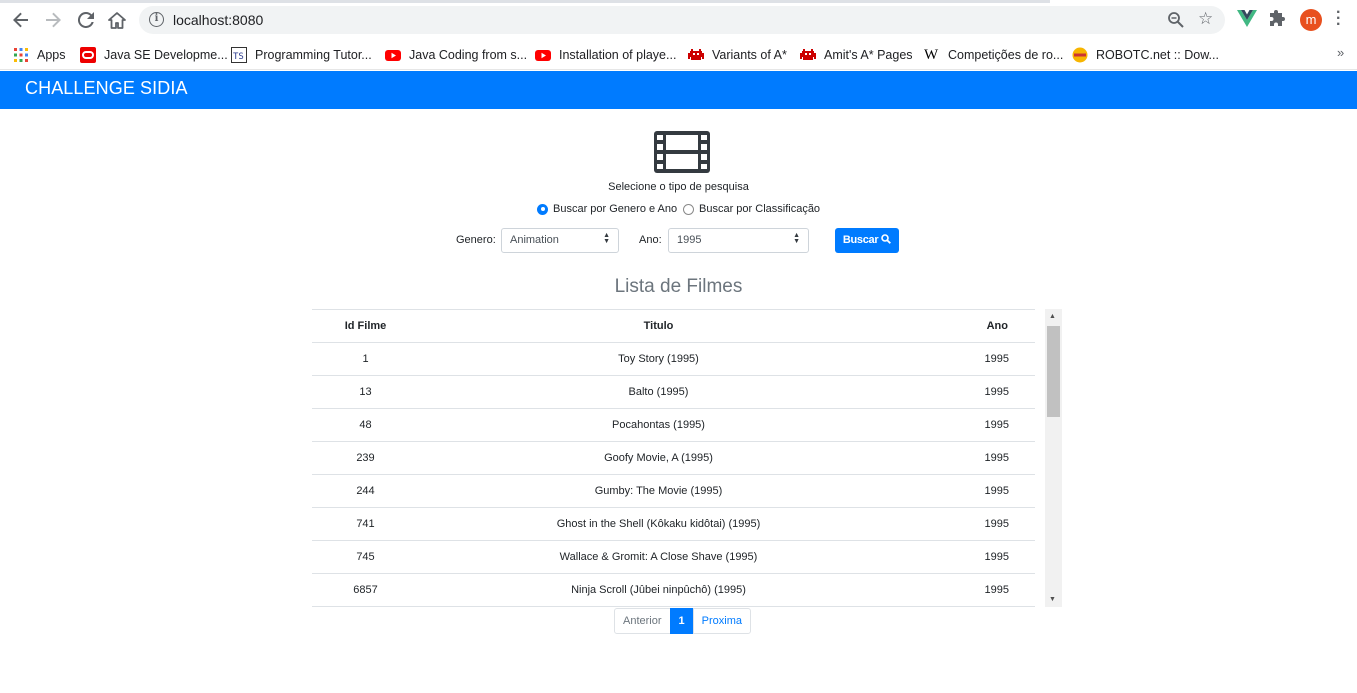 The height and width of the screenshot is (693, 1357). Describe the element at coordinates (525, 1) in the screenshot. I see `tab-strip` at that location.